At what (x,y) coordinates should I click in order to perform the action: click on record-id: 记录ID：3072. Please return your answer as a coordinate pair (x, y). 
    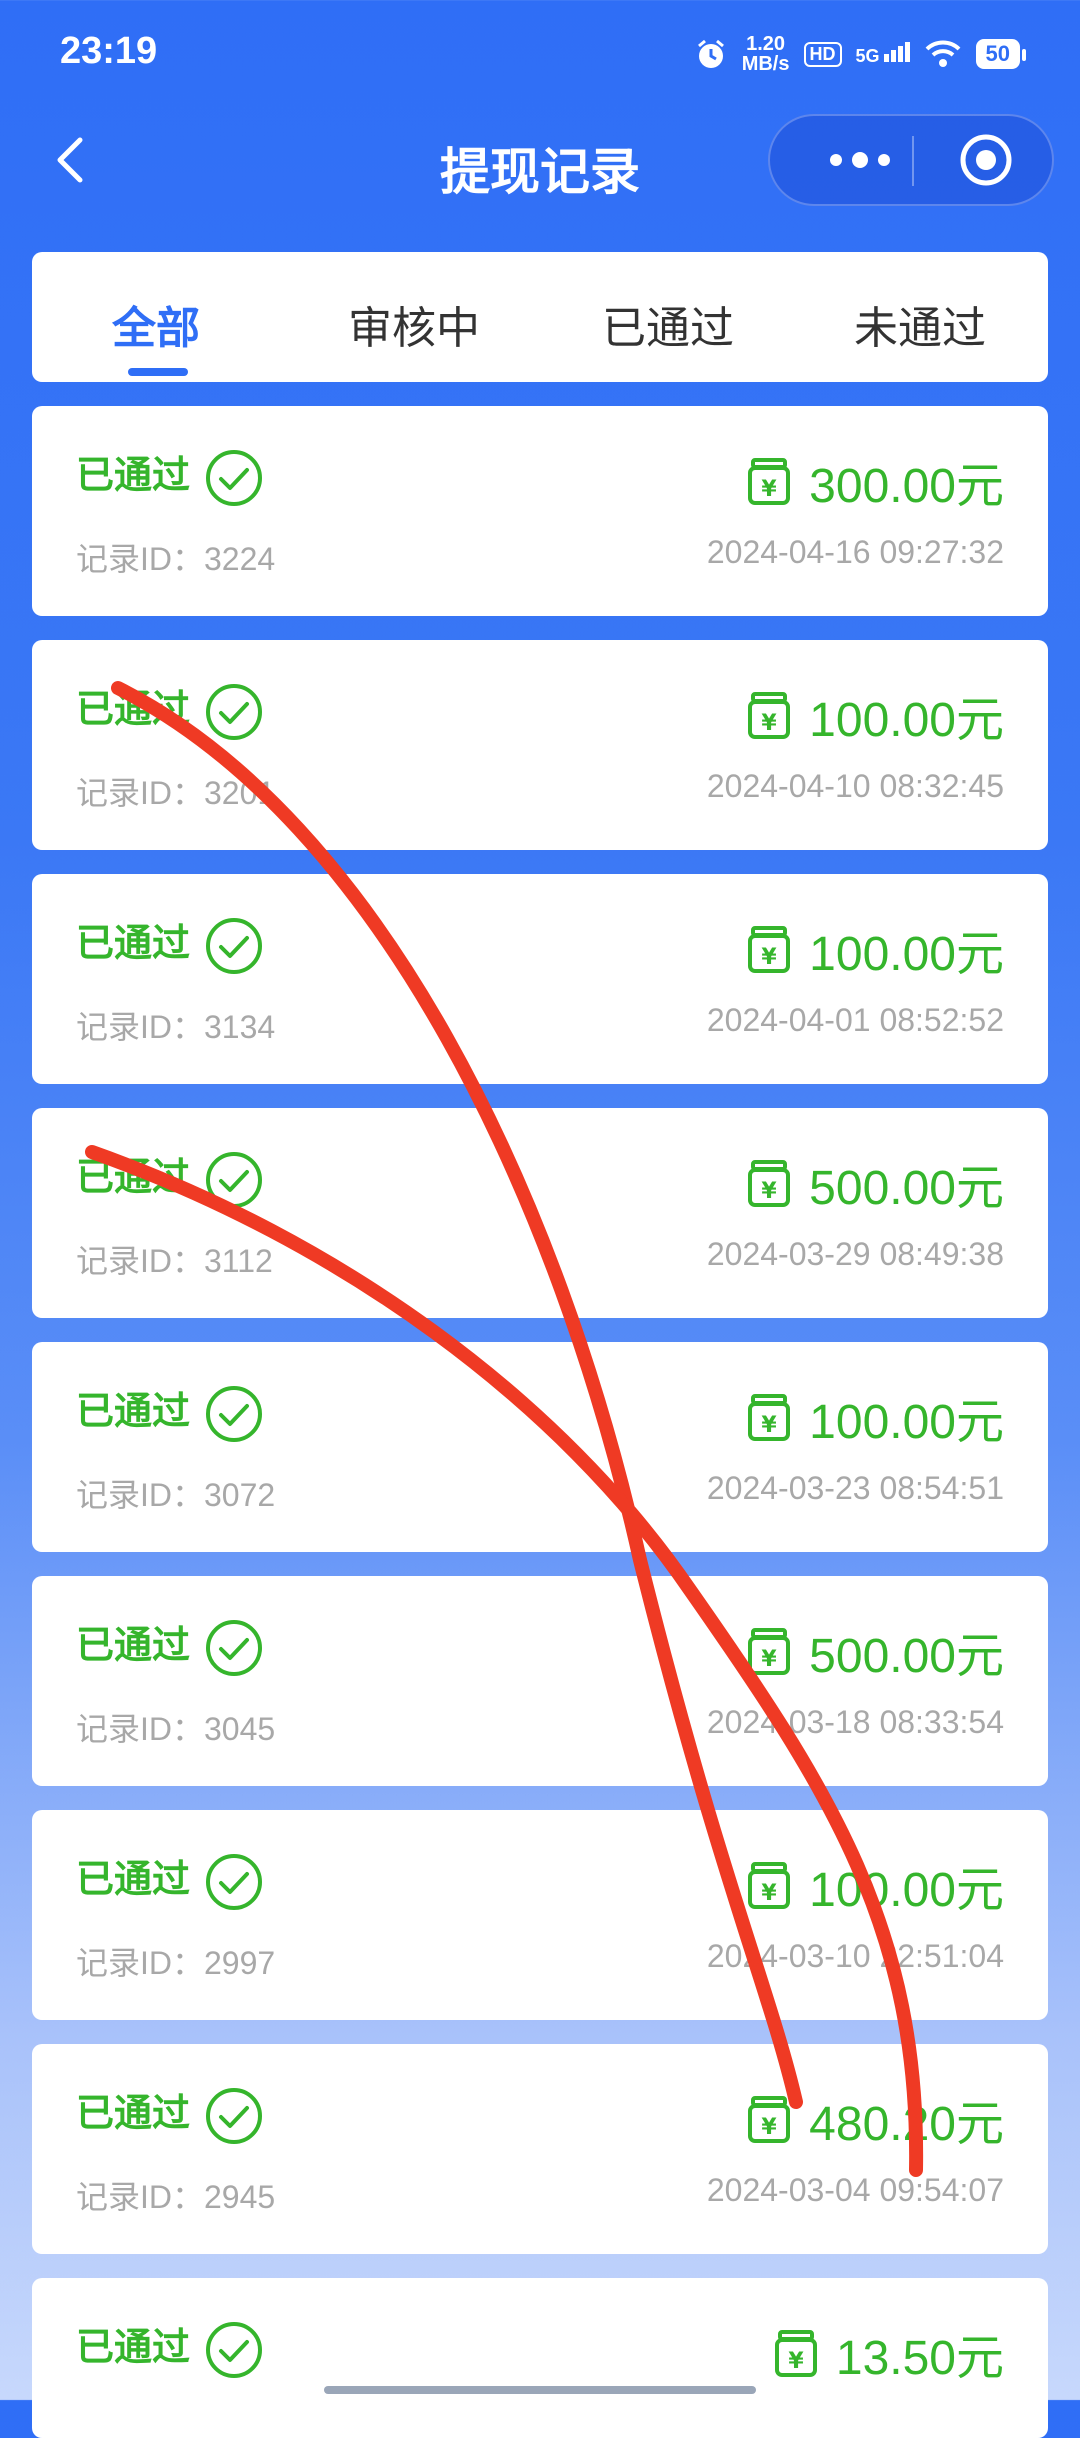
    Looking at the image, I should click on (176, 1495).